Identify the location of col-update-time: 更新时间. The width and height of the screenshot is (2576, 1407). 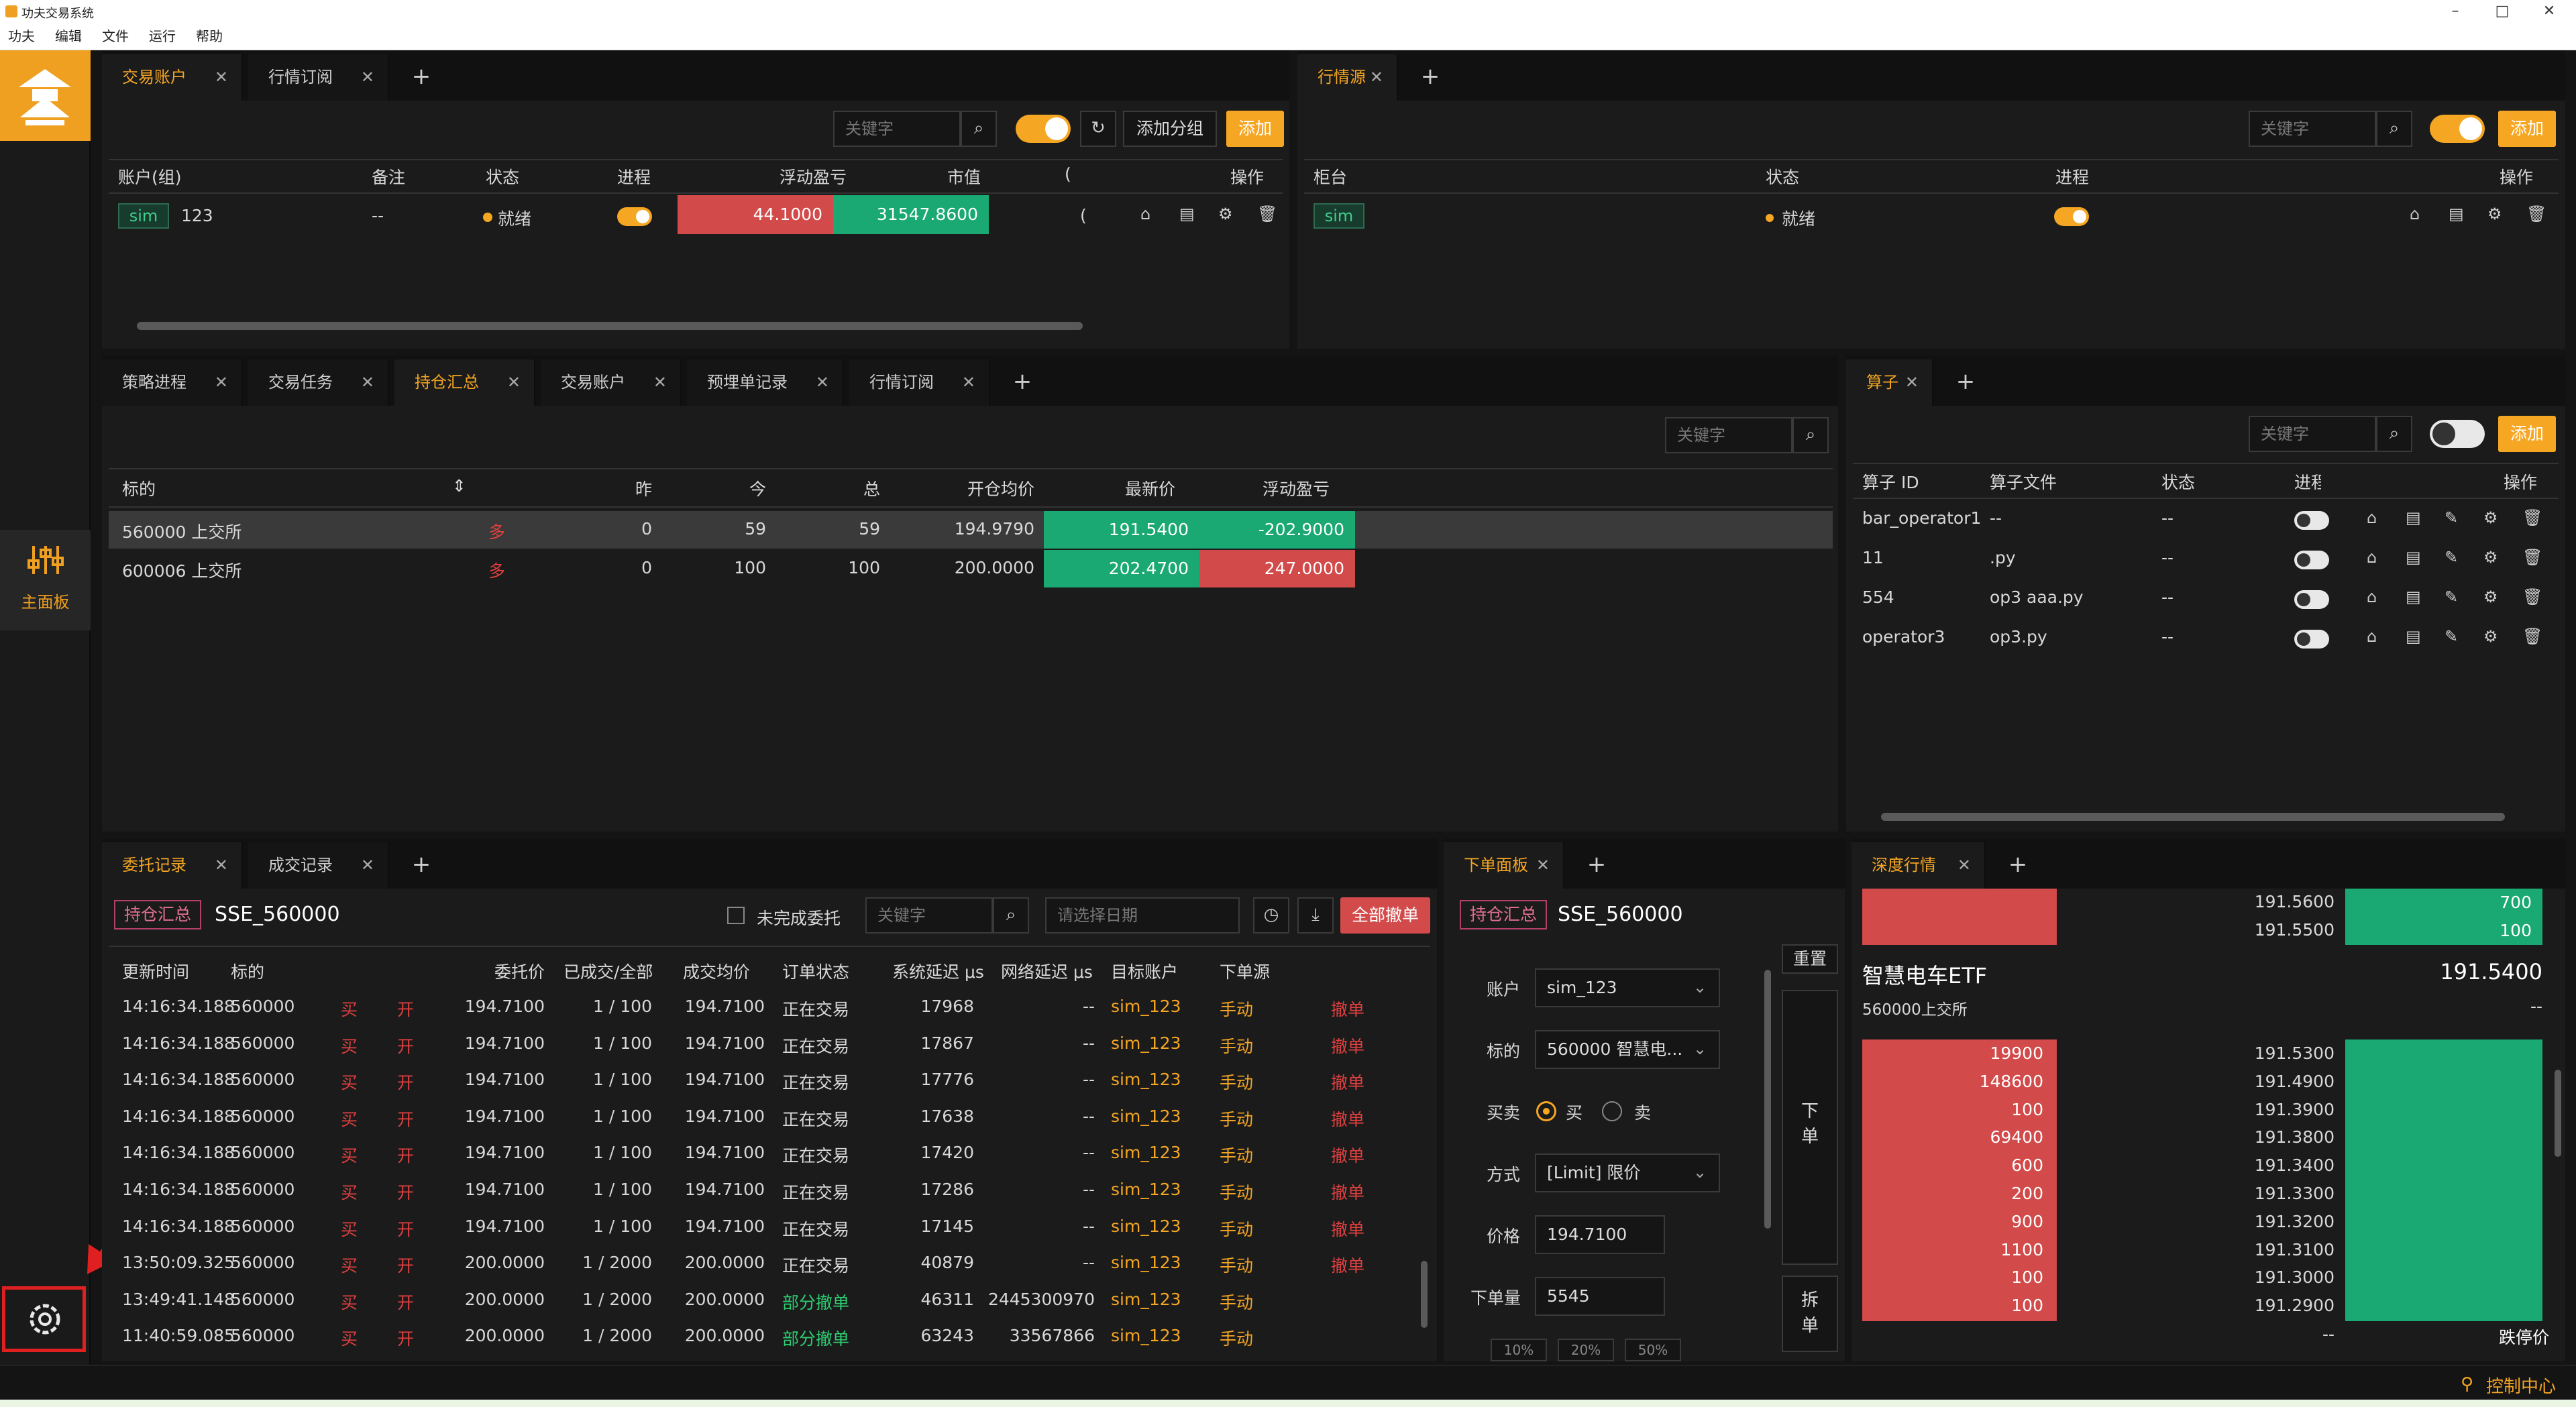
(155, 971).